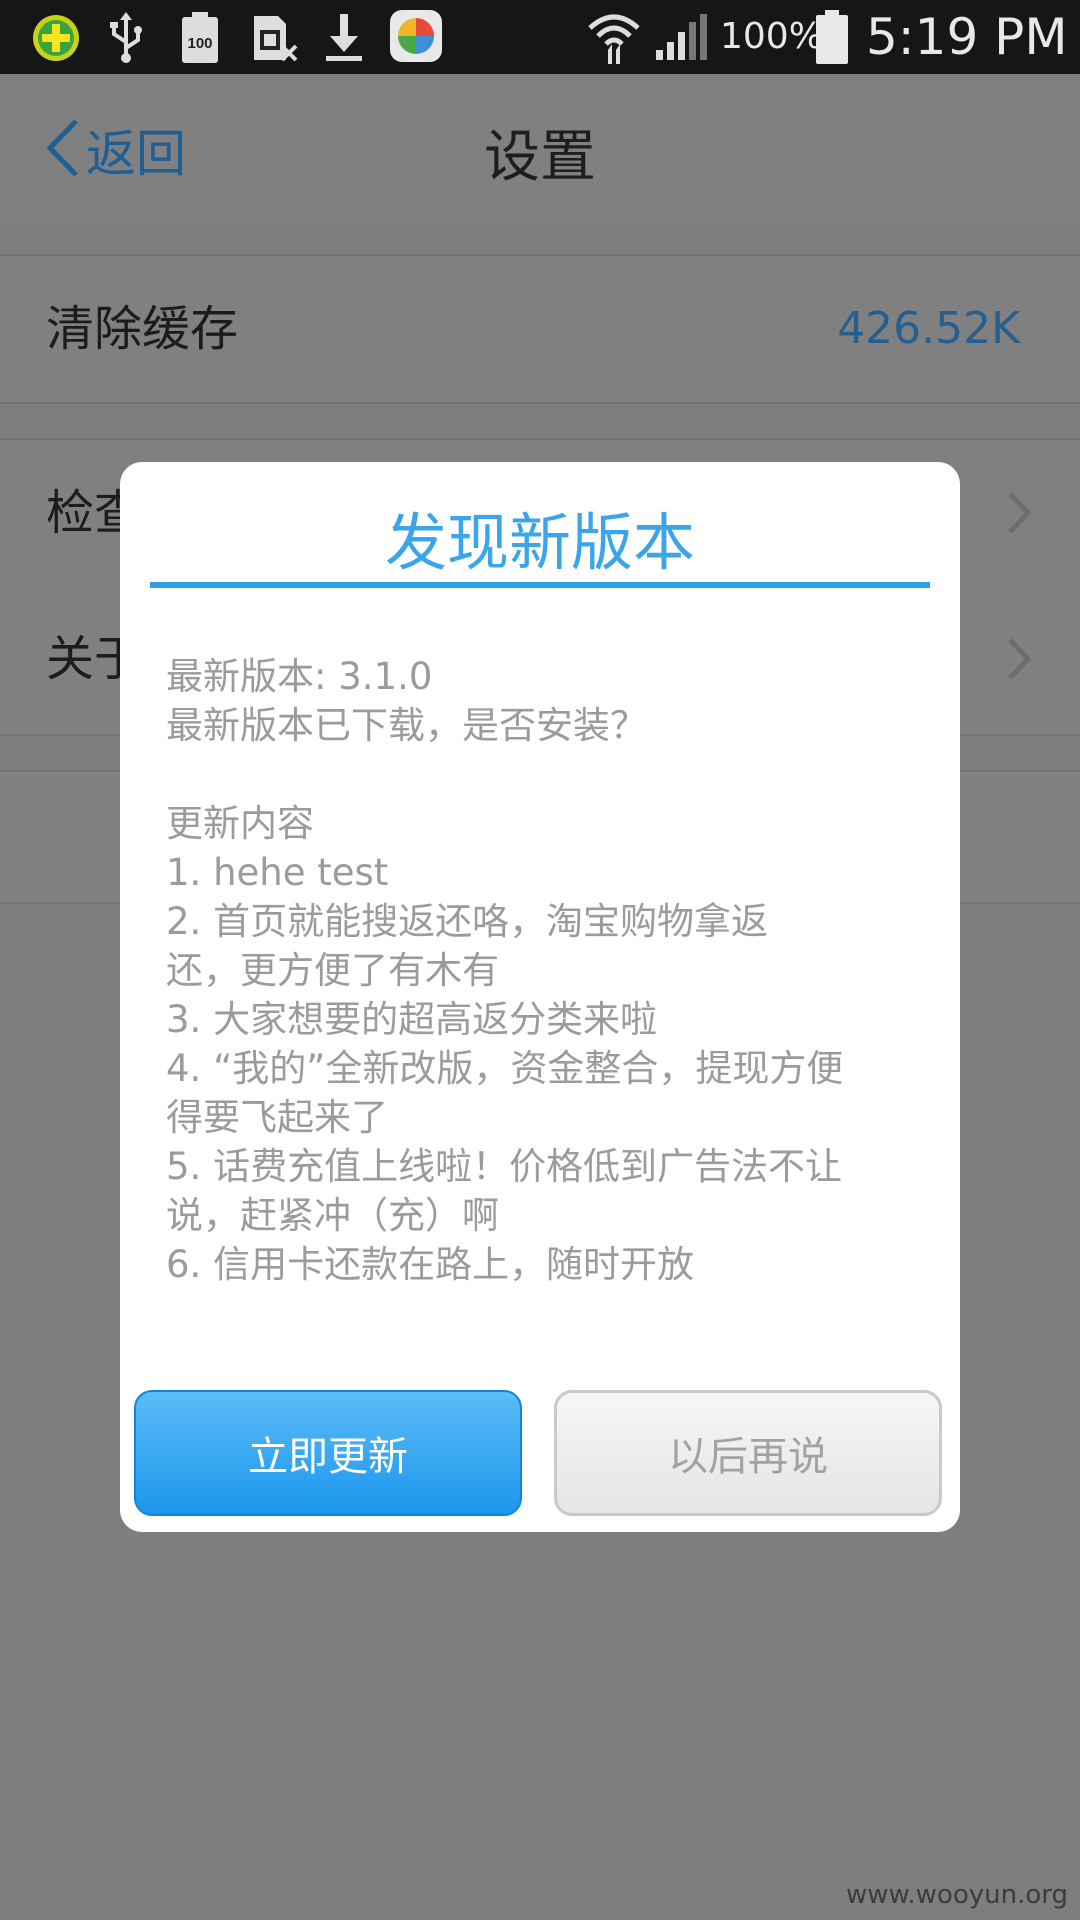 Image resolution: width=1080 pixels, height=1920 pixels. What do you see at coordinates (126, 40) in the screenshot?
I see `usb-icon` at bounding box center [126, 40].